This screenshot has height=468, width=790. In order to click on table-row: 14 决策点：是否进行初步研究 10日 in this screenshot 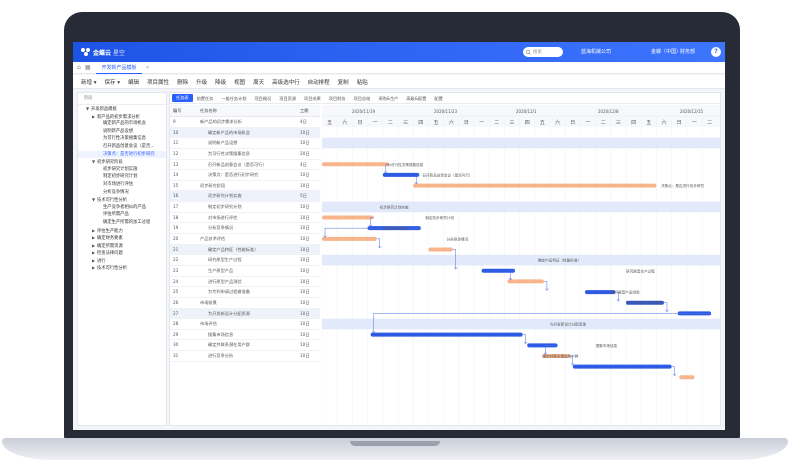, I will do `click(245, 175)`.